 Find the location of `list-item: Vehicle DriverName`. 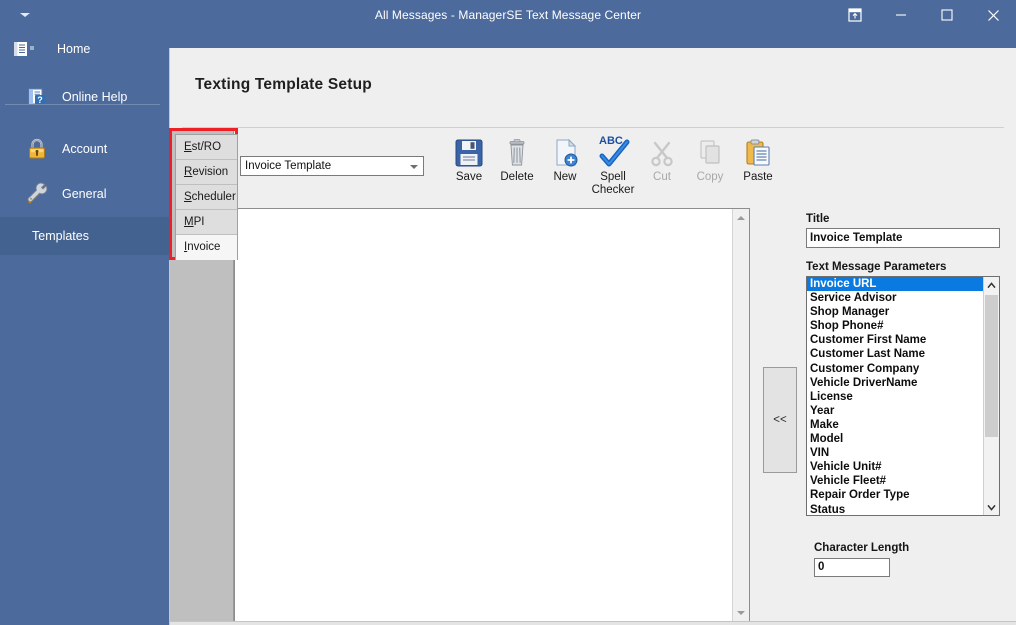

list-item: Vehicle DriverName is located at coordinates (895, 383).